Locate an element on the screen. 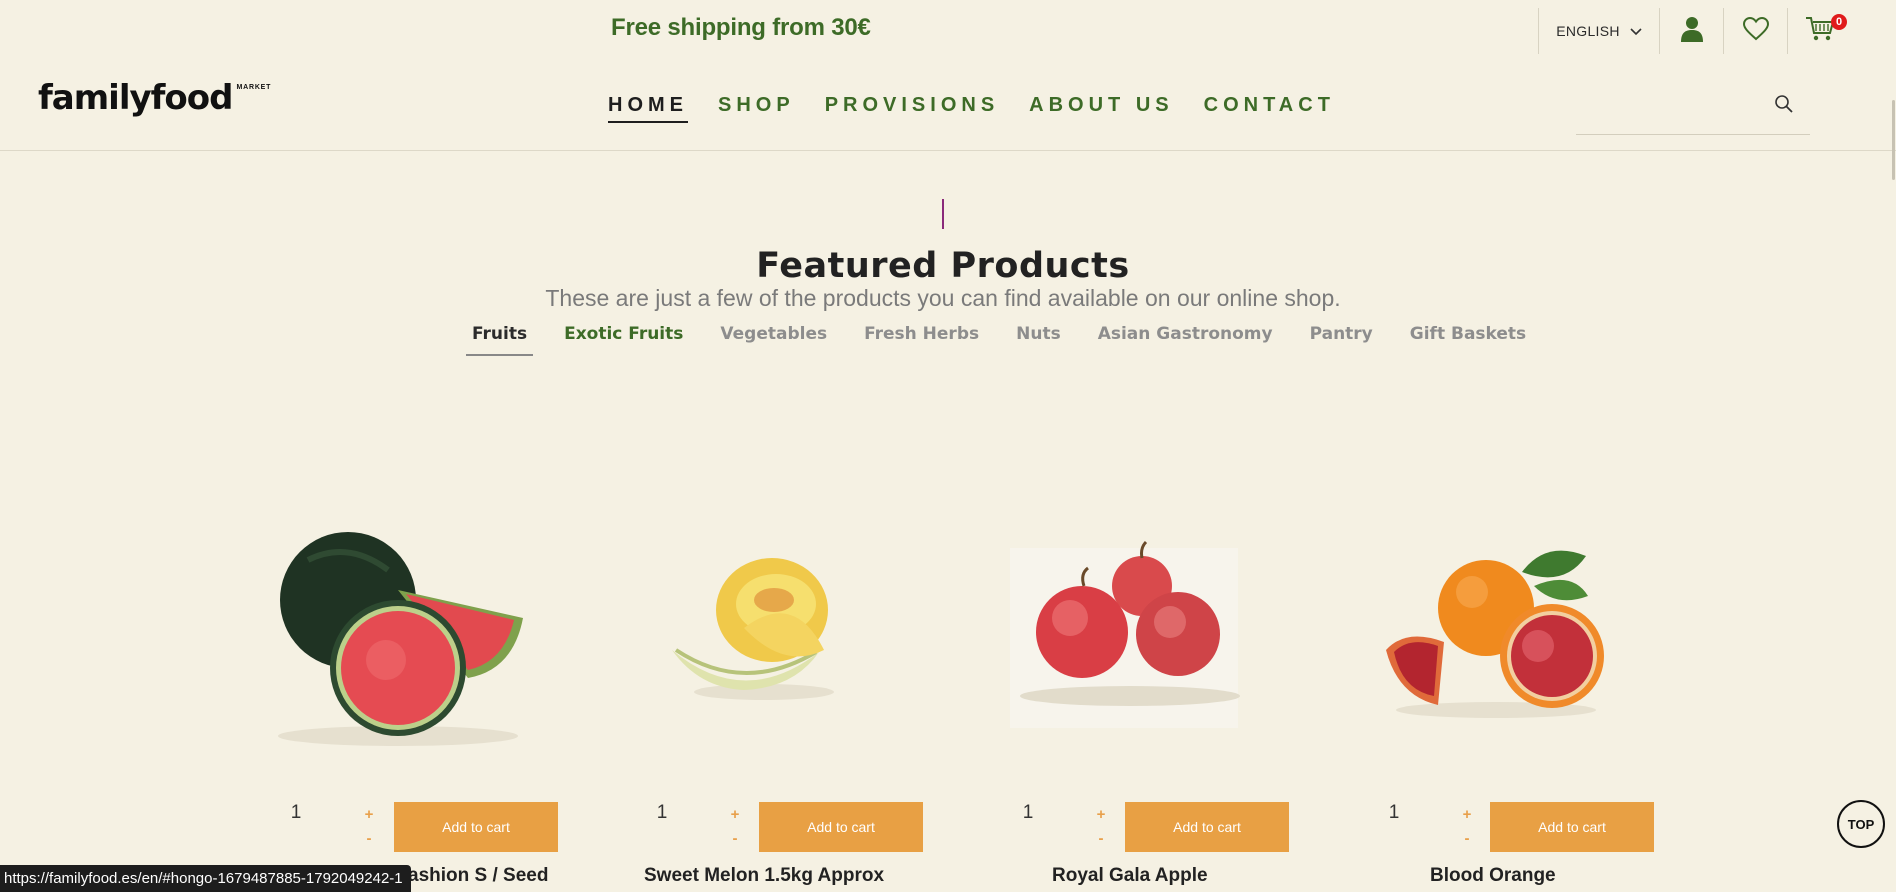 The width and height of the screenshot is (1896, 892). tab-fruits: Fruits is located at coordinates (500, 340).